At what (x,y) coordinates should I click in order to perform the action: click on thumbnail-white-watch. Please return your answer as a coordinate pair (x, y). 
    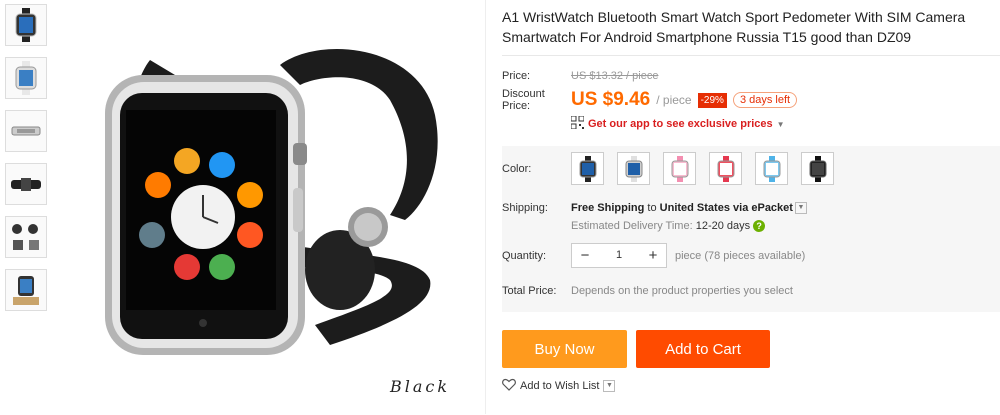
    Looking at the image, I should click on (26, 78).